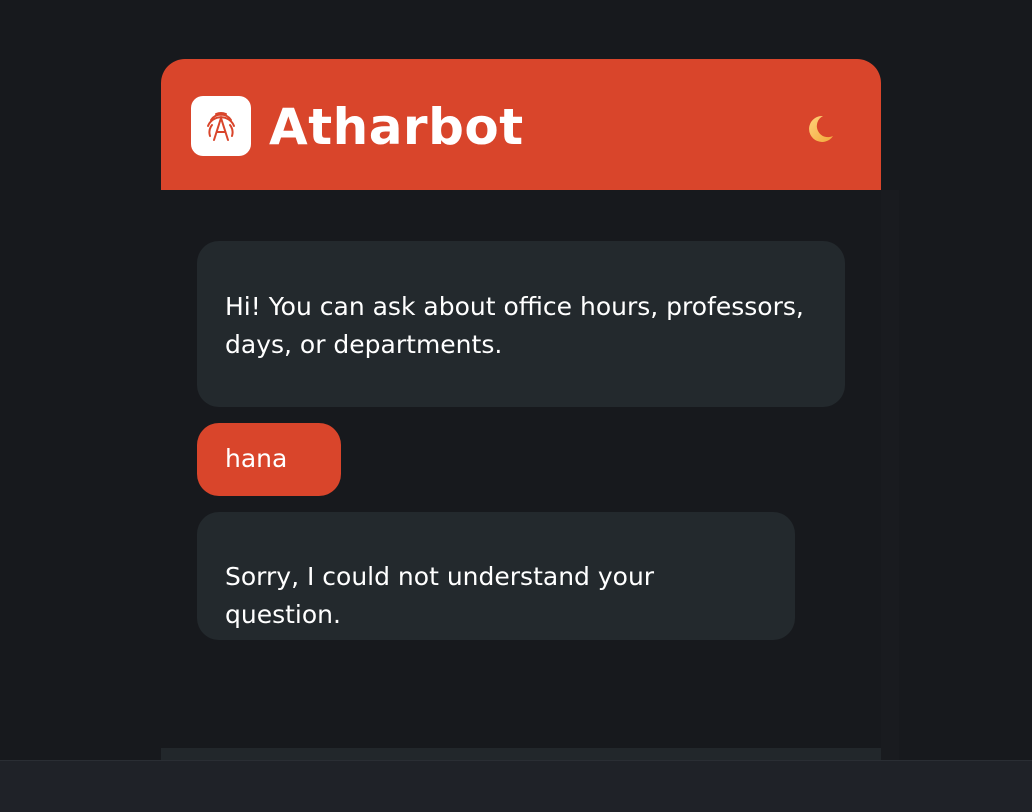 This screenshot has width=1032, height=812. What do you see at coordinates (396, 127) in the screenshot?
I see `app-title: Atharbot` at bounding box center [396, 127].